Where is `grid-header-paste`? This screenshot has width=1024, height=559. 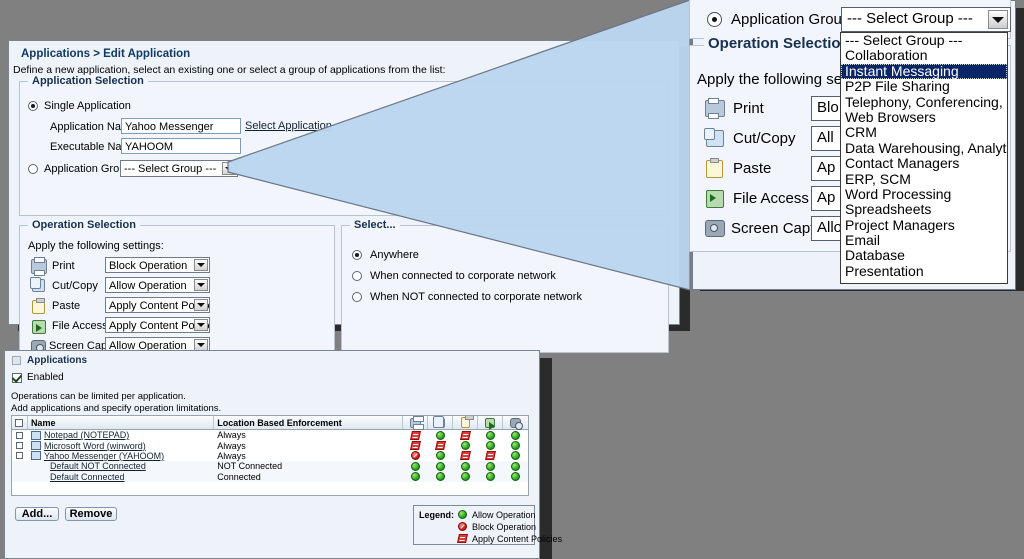
grid-header-paste is located at coordinates (466, 422).